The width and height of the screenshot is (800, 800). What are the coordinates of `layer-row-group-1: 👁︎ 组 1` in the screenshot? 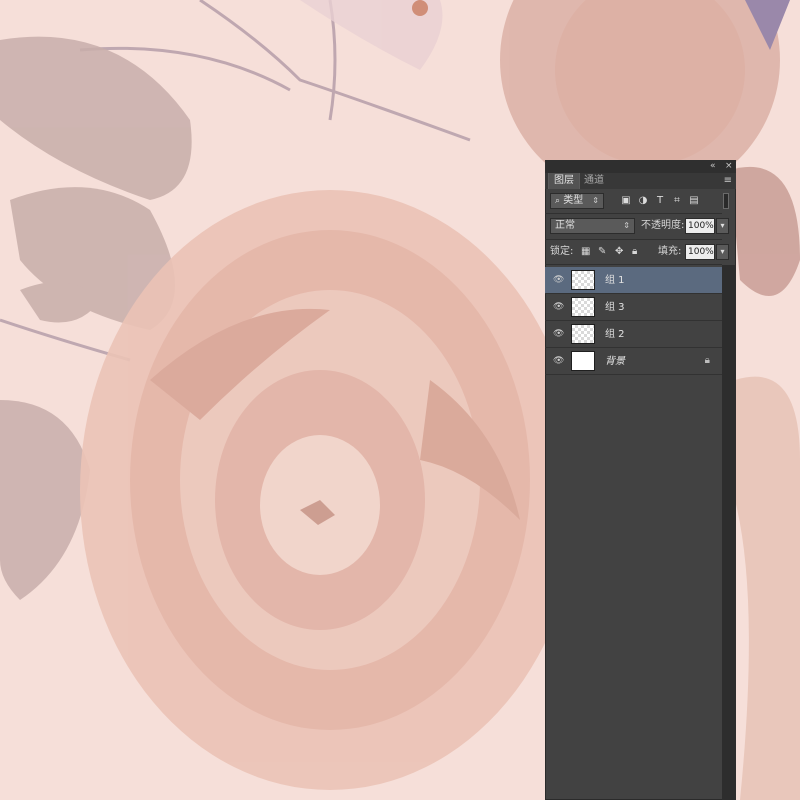 It's located at (633, 280).